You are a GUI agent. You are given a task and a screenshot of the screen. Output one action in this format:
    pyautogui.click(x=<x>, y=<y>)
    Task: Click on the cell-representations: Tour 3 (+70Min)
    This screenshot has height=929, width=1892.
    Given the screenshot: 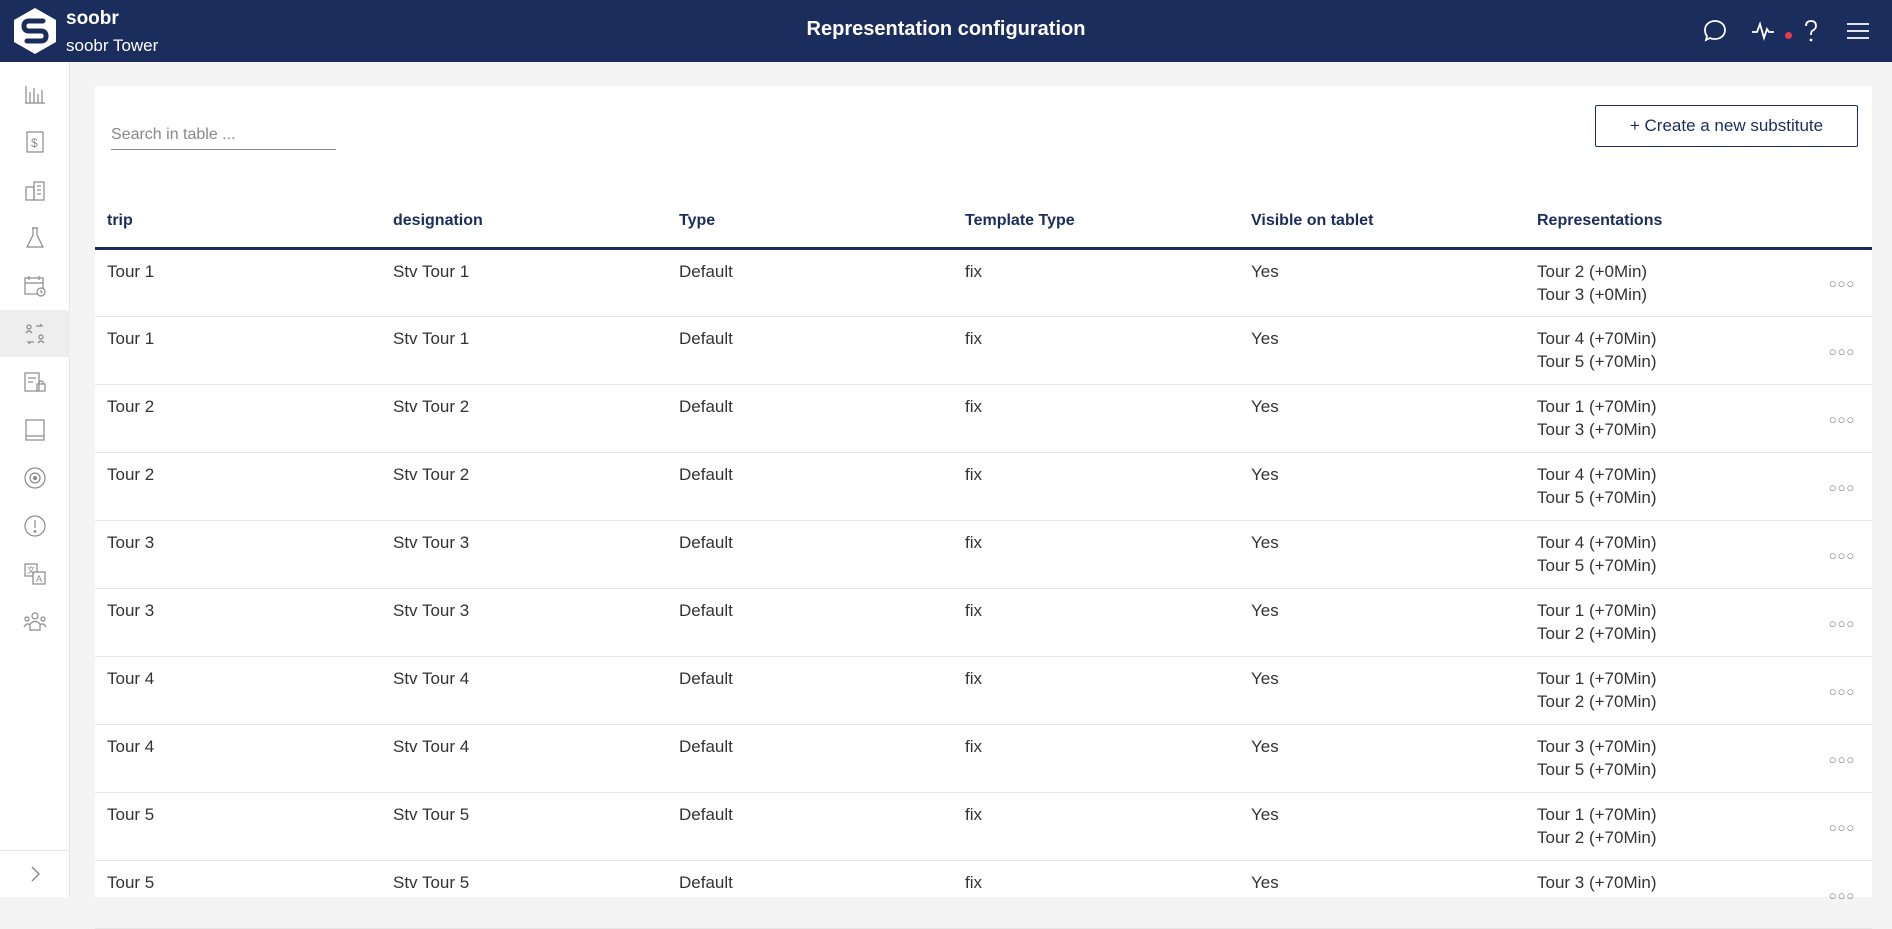 What is the action you would take?
    pyautogui.click(x=1668, y=894)
    